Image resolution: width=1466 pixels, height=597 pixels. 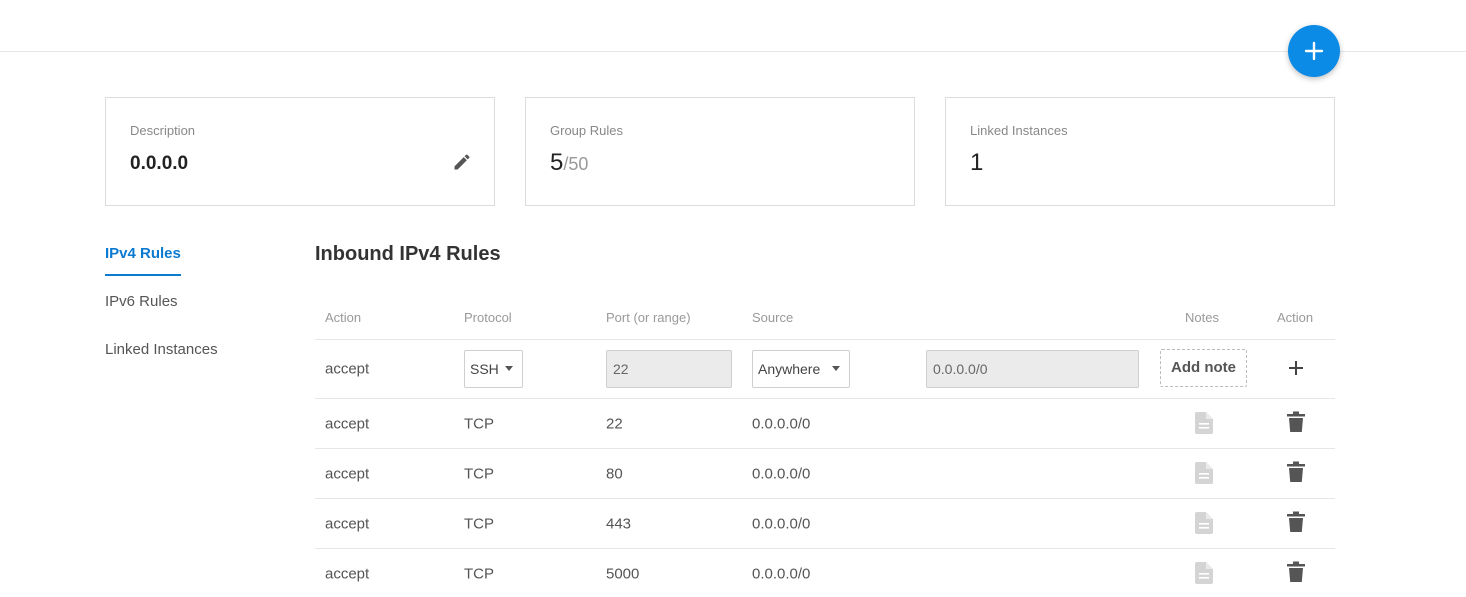 I want to click on sidenav-item-ipv4-rules: IPv4 Rules, so click(x=161, y=264).